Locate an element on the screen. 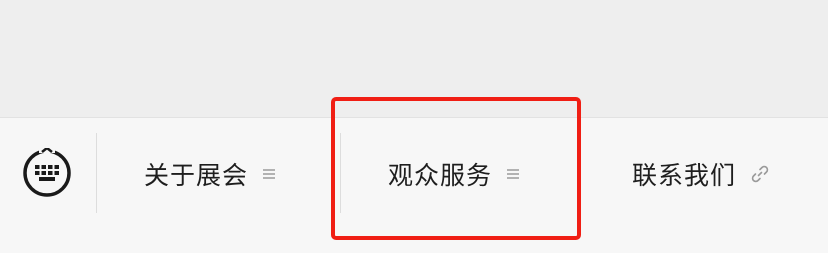 The height and width of the screenshot is (253, 828). menu-item-label: 关于展会 is located at coordinates (196, 175).